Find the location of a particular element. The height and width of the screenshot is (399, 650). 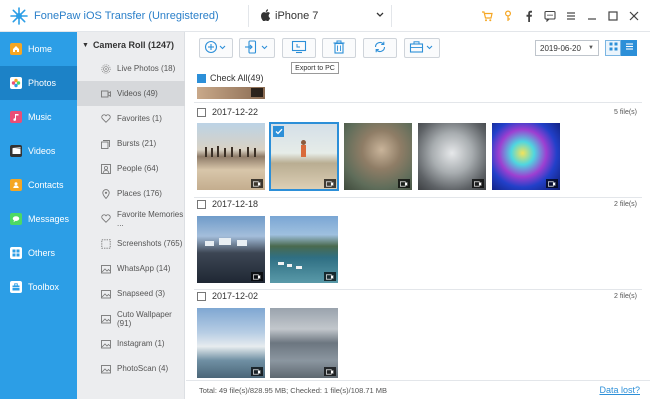

add-button is located at coordinates (216, 48).